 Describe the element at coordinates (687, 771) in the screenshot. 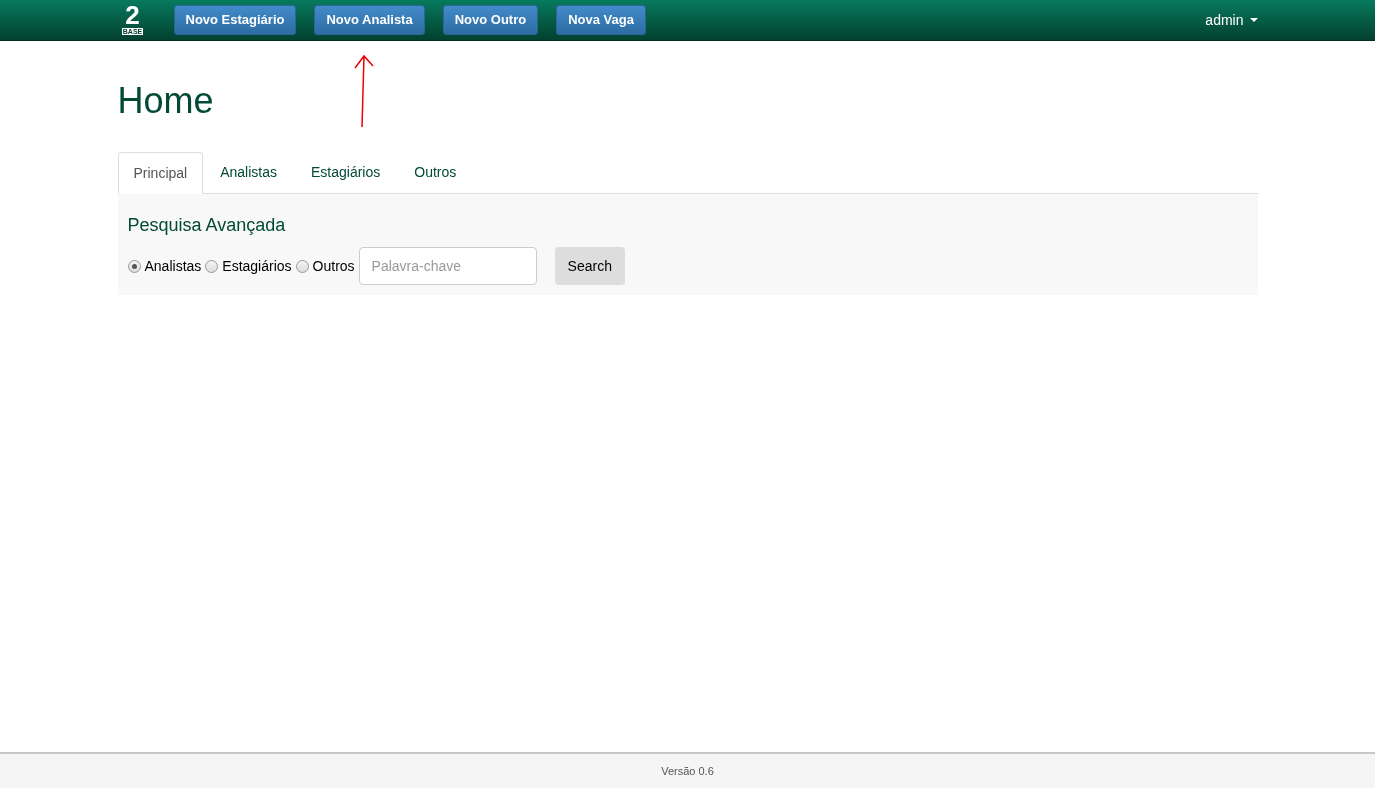

I see `version-text: Versão 0.6` at that location.